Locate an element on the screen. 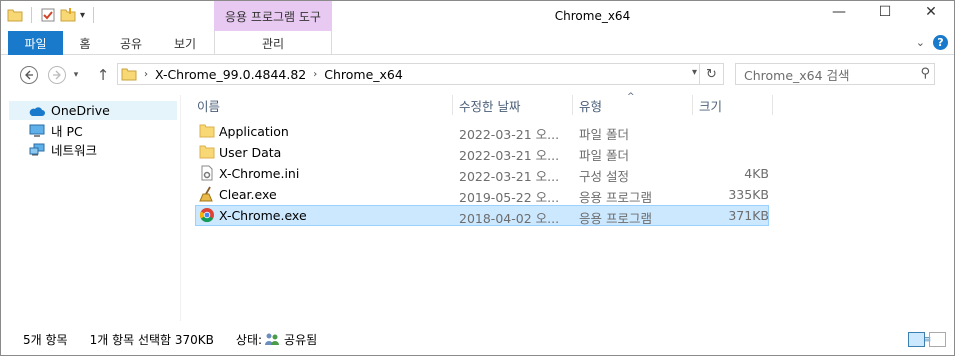  view-switcher: ≡ is located at coordinates (927, 339).